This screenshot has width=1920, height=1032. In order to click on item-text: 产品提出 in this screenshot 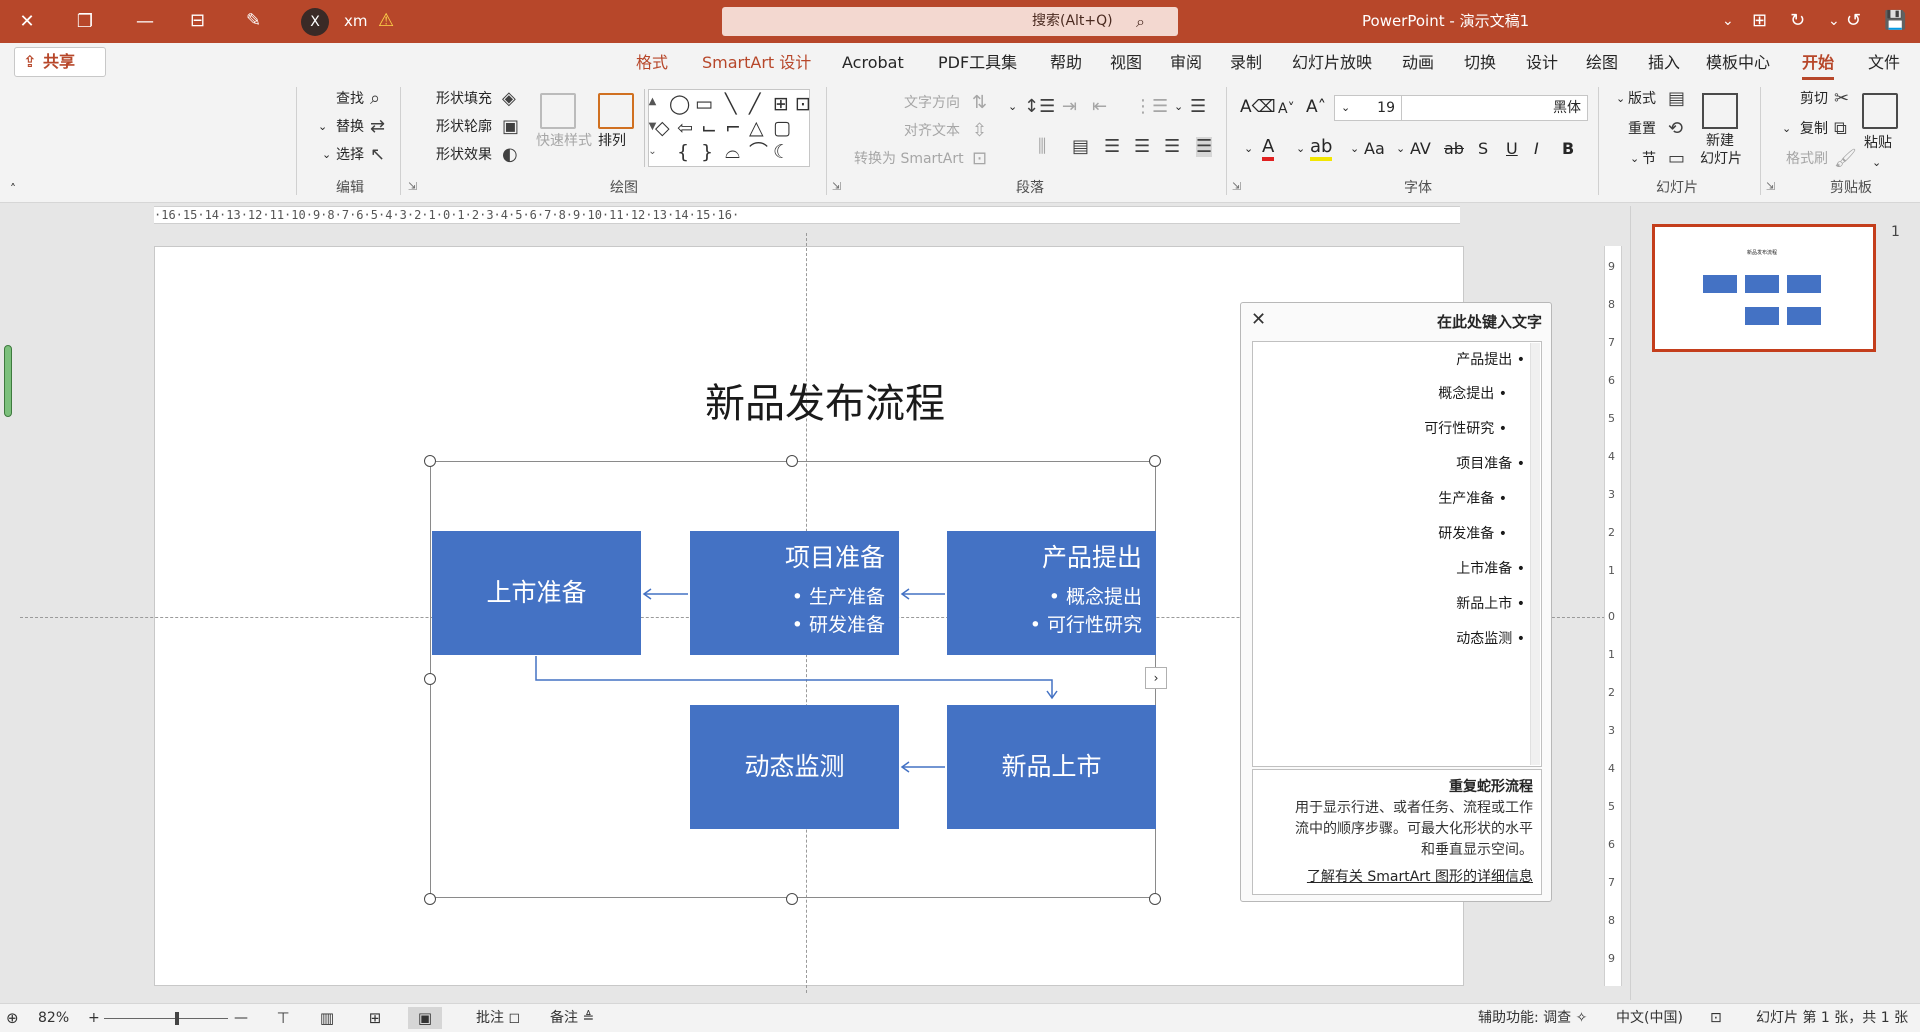, I will do `click(1484, 360)`.